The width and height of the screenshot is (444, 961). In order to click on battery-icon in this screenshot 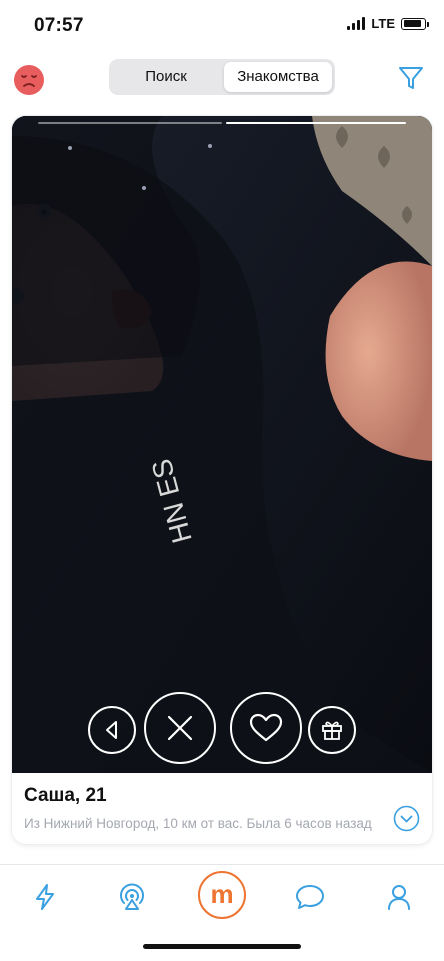, I will do `click(415, 23)`.